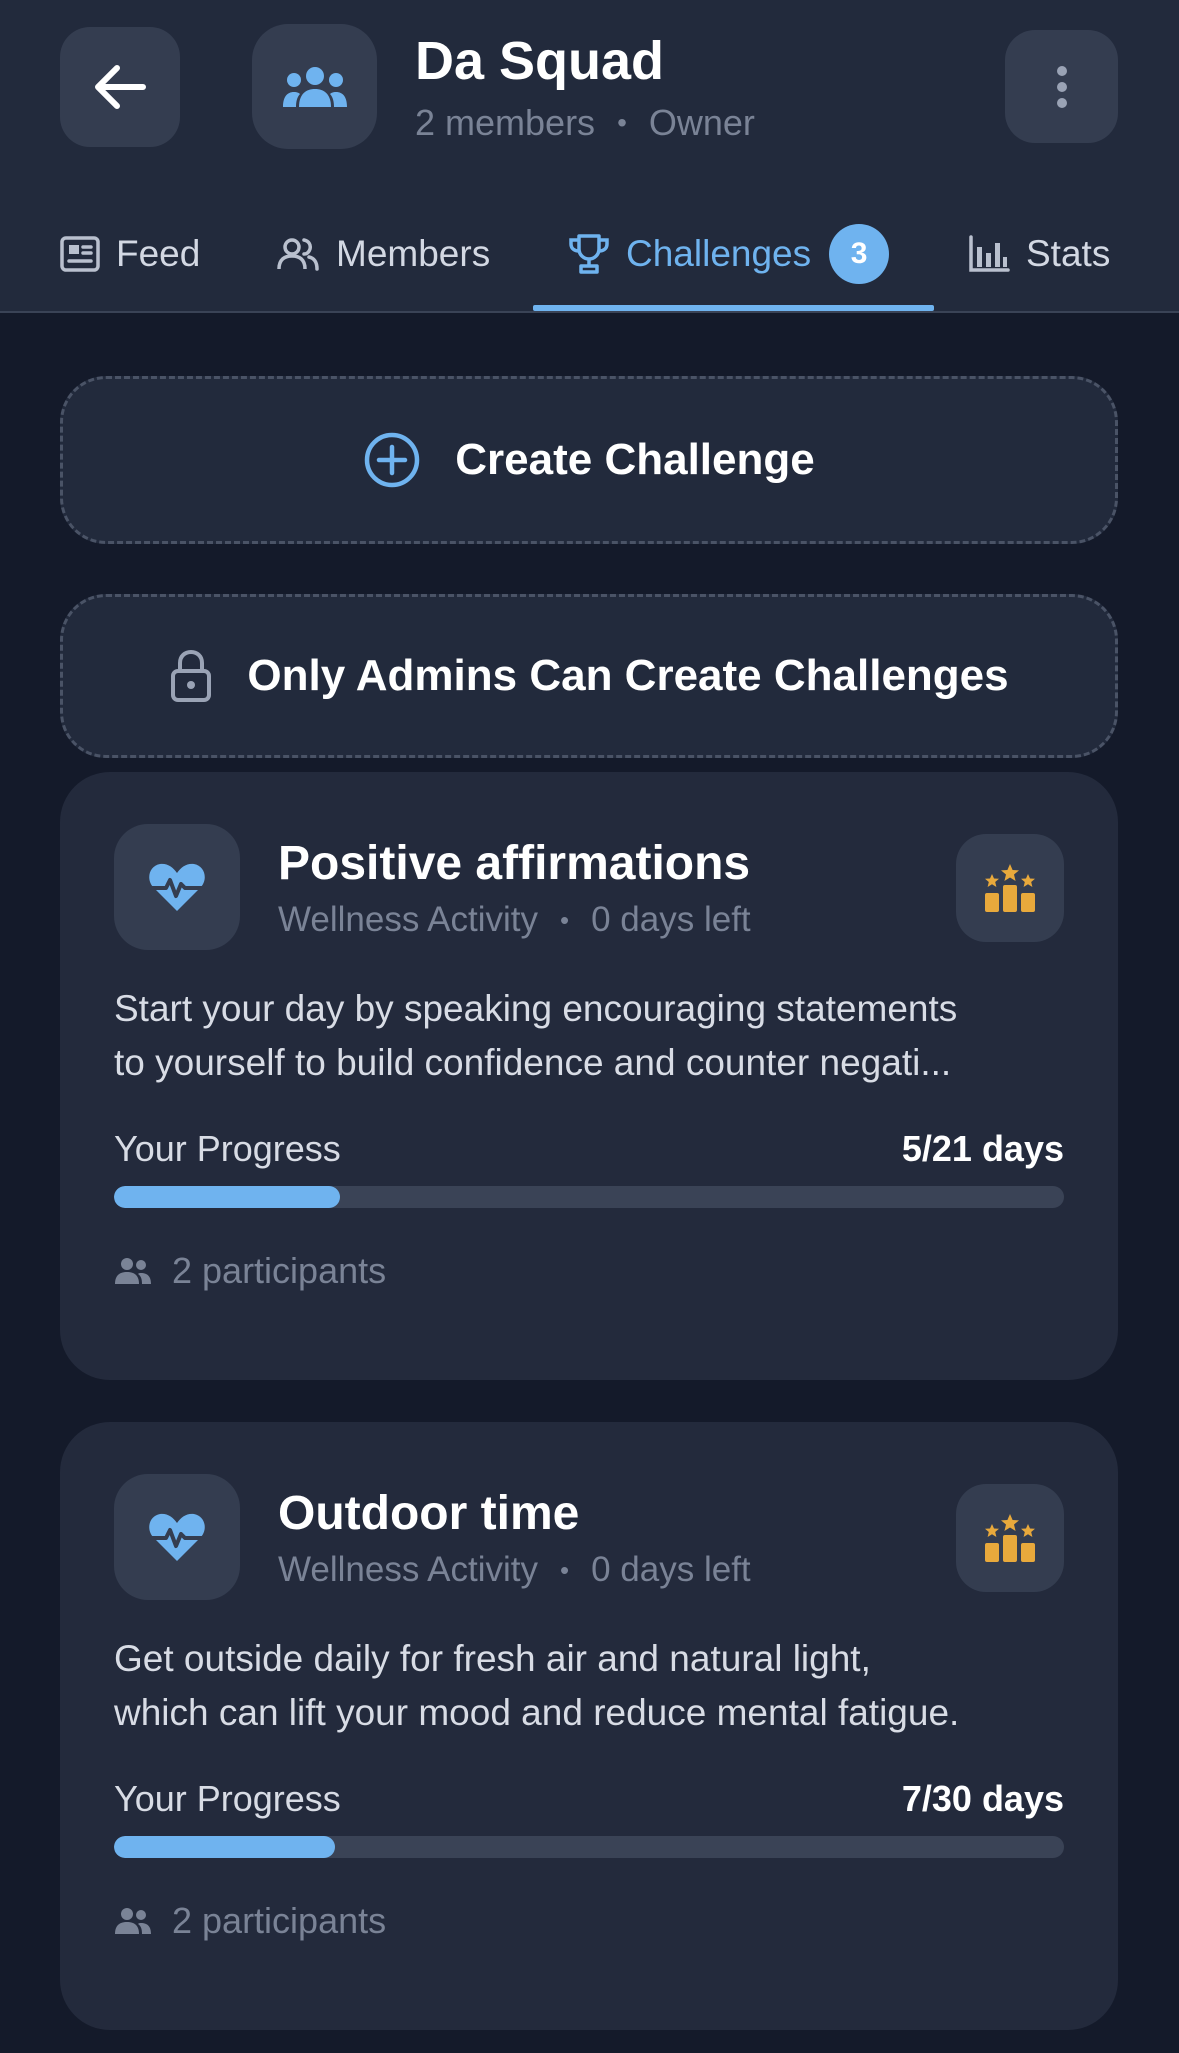  I want to click on group-meta: 2 members • Owner, so click(585, 123).